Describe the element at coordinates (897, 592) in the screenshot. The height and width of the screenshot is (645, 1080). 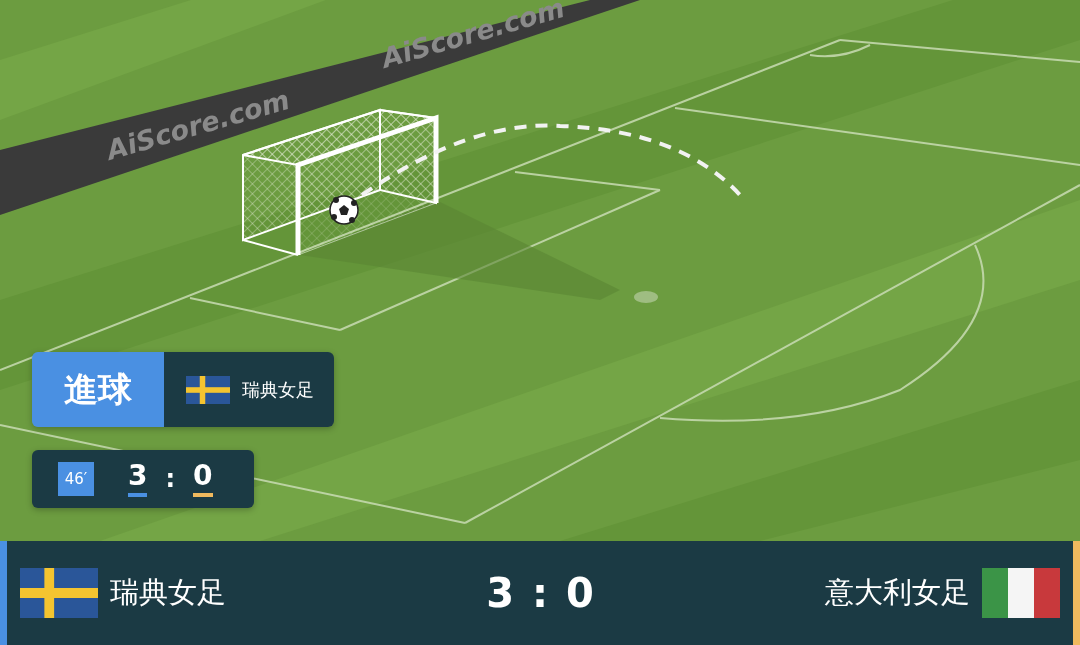
I see `away-team-name: 意大利女足` at that location.